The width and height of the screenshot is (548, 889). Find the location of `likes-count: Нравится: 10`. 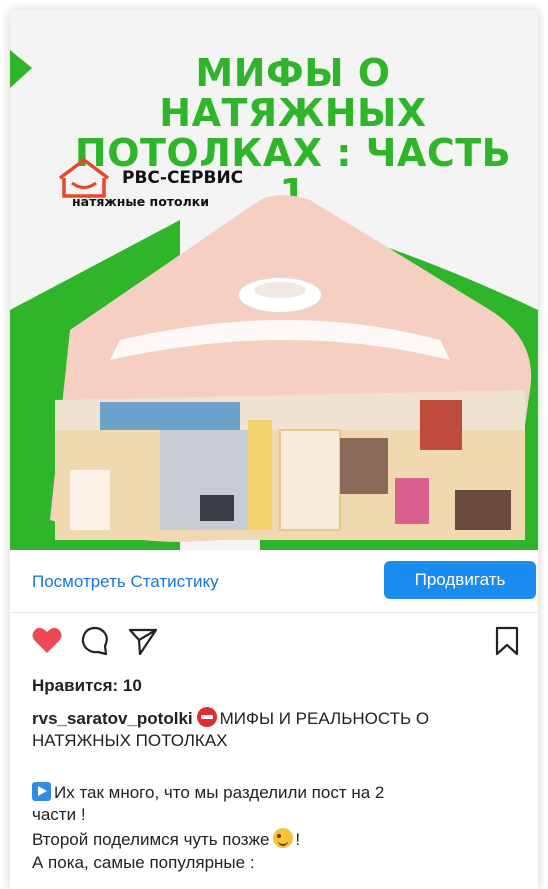

likes-count: Нравится: 10 is located at coordinates (87, 686).